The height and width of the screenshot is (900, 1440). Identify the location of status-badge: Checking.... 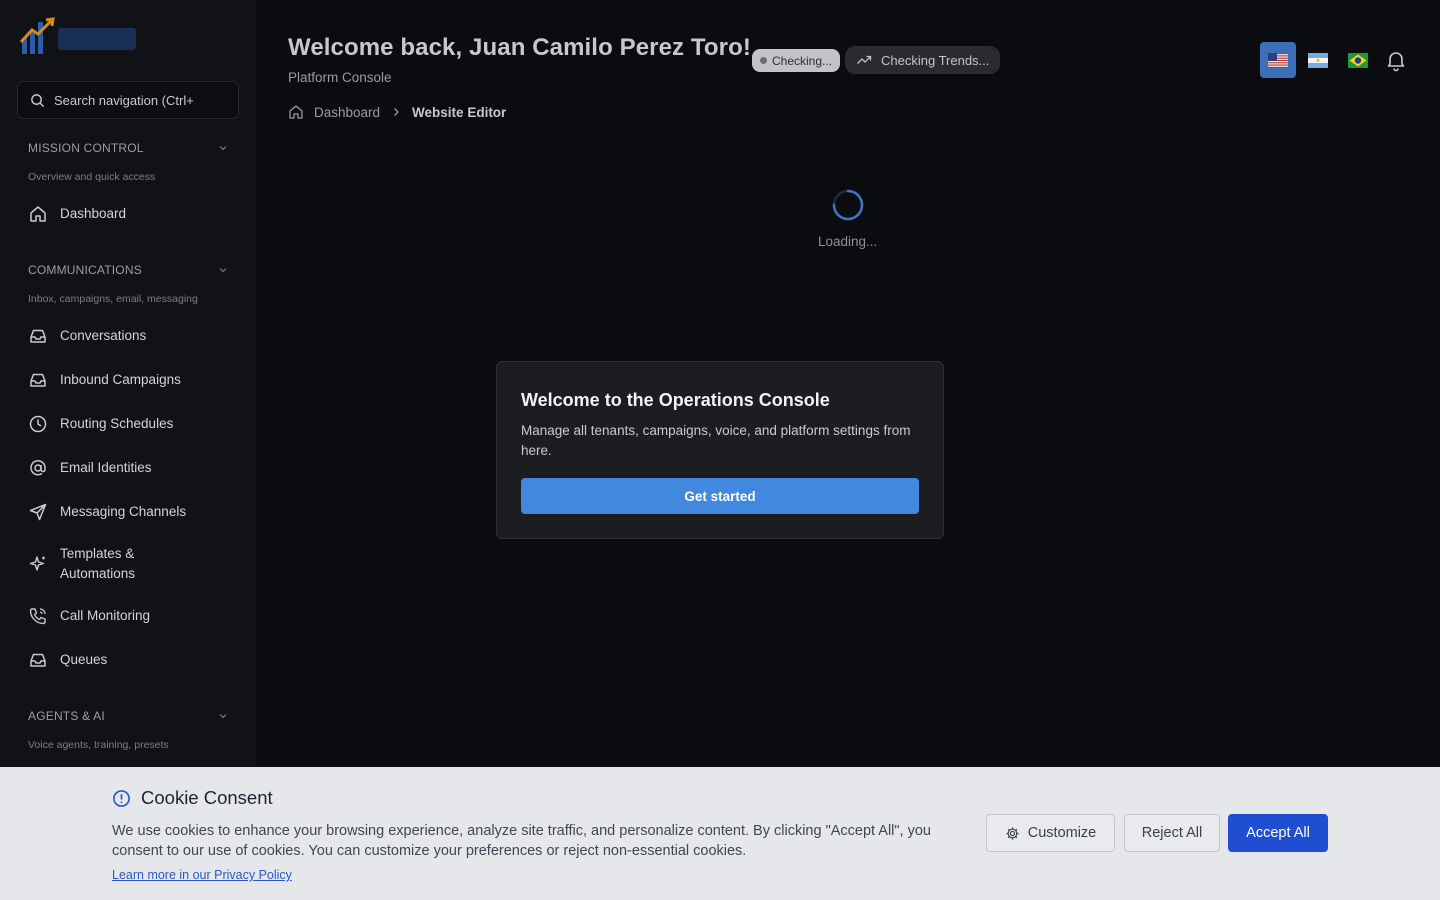
(796, 60).